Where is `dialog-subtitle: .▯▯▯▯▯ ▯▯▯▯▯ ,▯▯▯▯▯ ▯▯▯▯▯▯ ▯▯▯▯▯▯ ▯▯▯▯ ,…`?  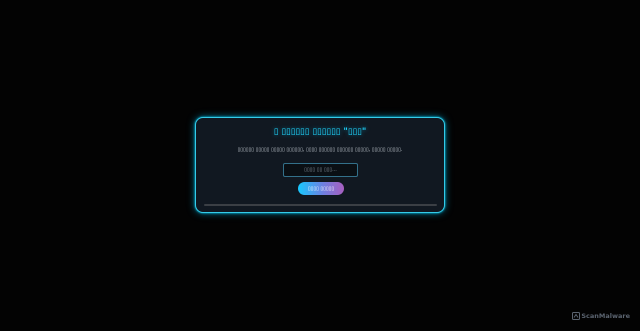 dialog-subtitle: .▯▯▯▯▯ ▯▯▯▯▯ ,▯▯▯▯▯ ▯▯▯▯▯▯ ▯▯▯▯▯▯ ▯▯▯▯ ,… is located at coordinates (320, 150).